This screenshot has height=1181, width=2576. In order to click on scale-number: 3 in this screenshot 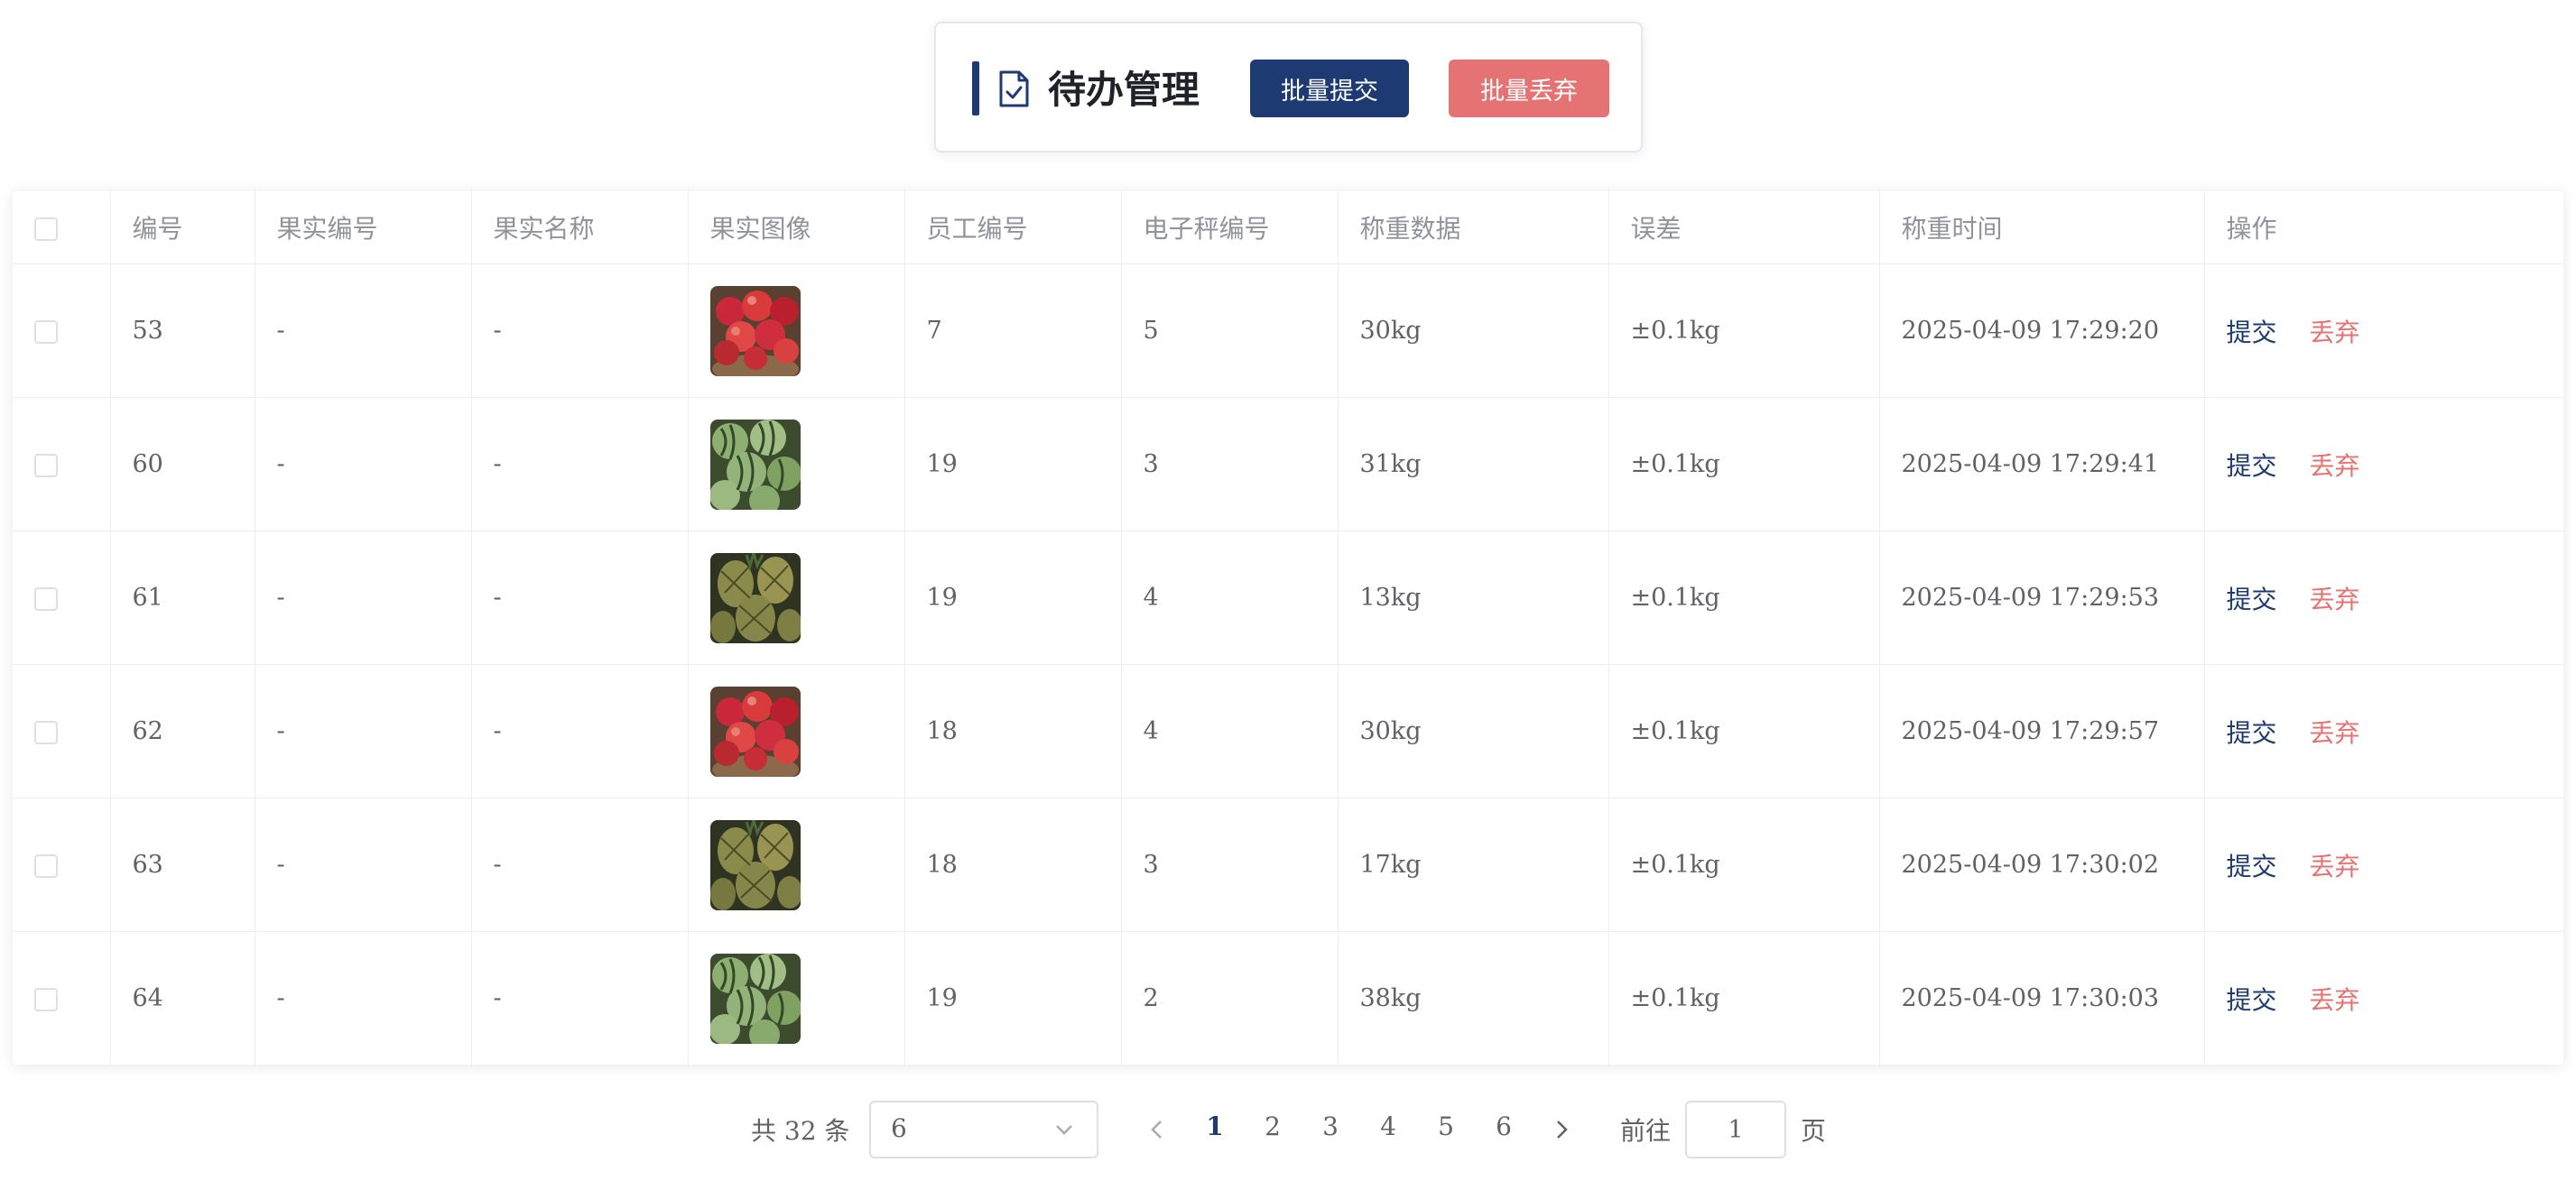, I will do `click(1230, 865)`.